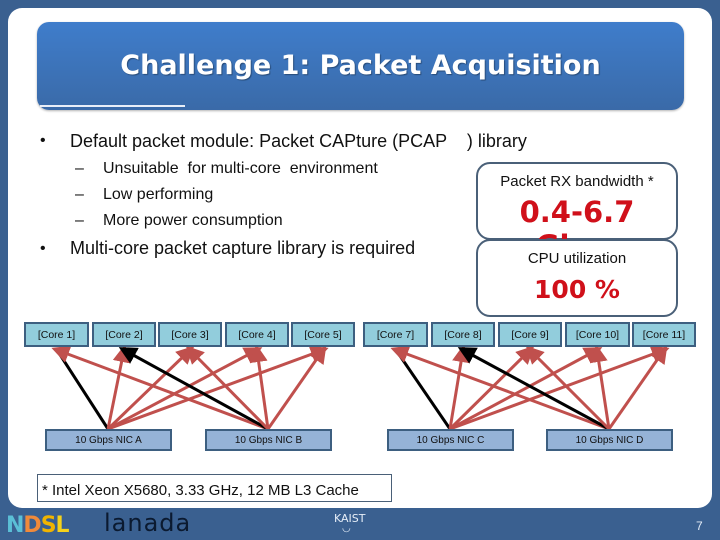 This screenshot has height=540, width=720. I want to click on core-box: [Core 4], so click(257, 334).